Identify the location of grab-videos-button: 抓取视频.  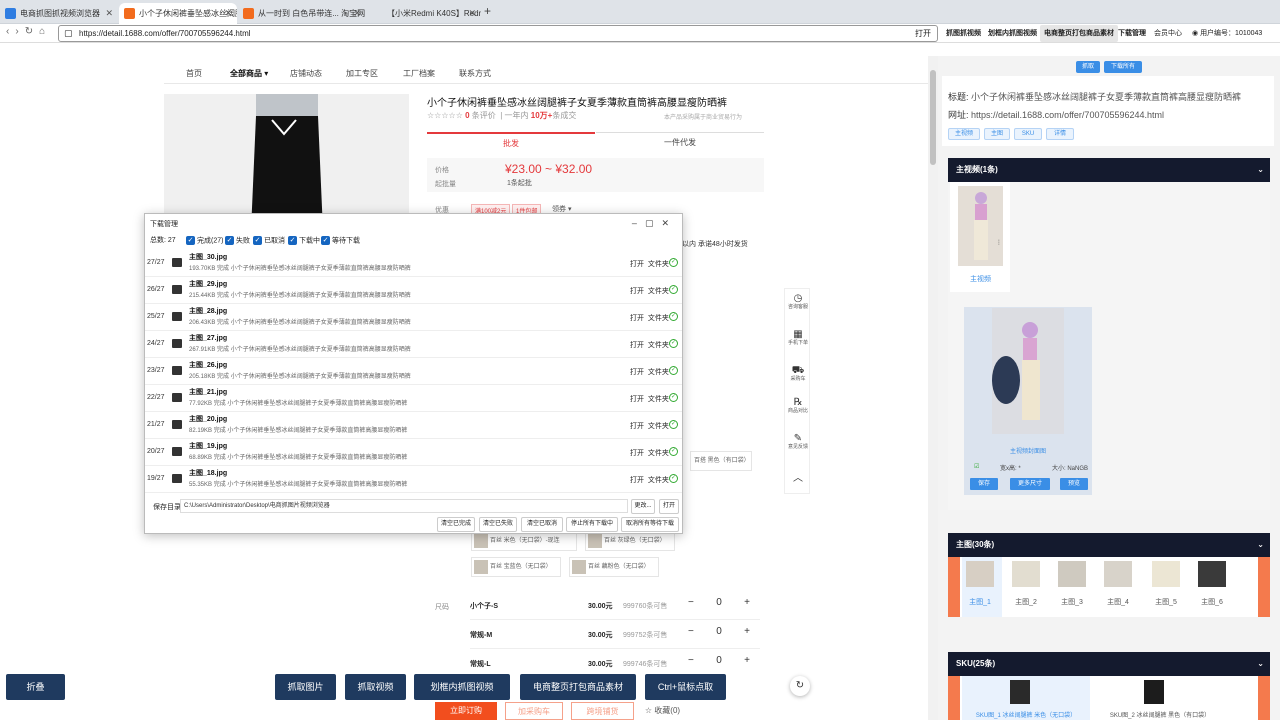
(375, 687).